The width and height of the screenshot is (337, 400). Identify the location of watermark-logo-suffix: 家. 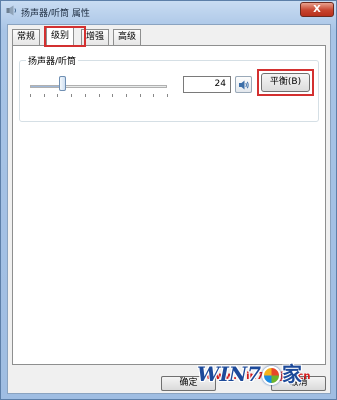
(292, 374).